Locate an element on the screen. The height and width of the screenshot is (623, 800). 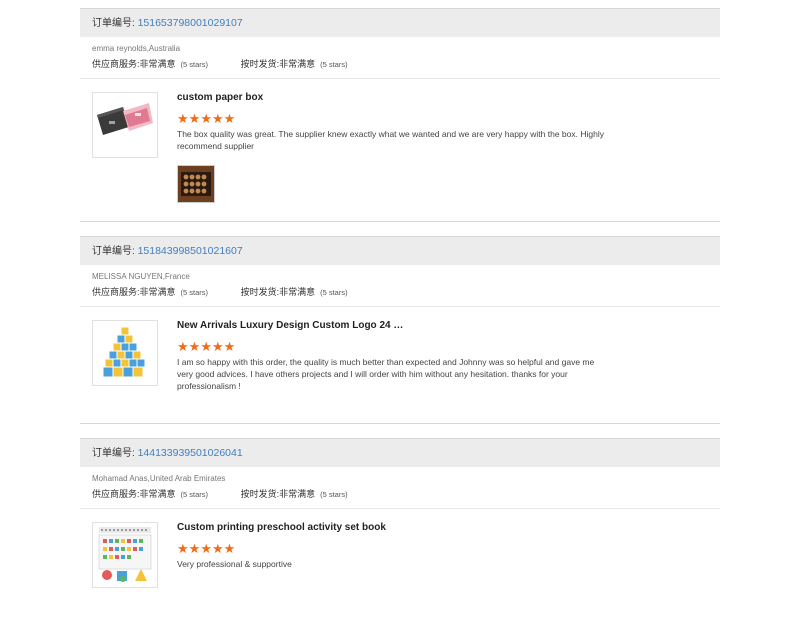
order-number-link: 151653798001029107 is located at coordinates (190, 23).